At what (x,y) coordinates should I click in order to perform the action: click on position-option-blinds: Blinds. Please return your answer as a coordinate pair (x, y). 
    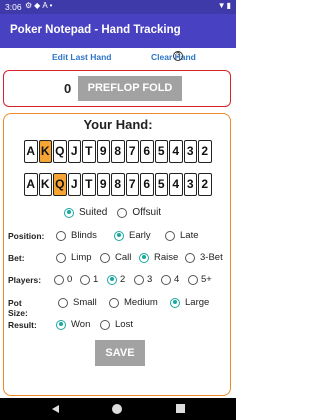
    Looking at the image, I should click on (76, 235).